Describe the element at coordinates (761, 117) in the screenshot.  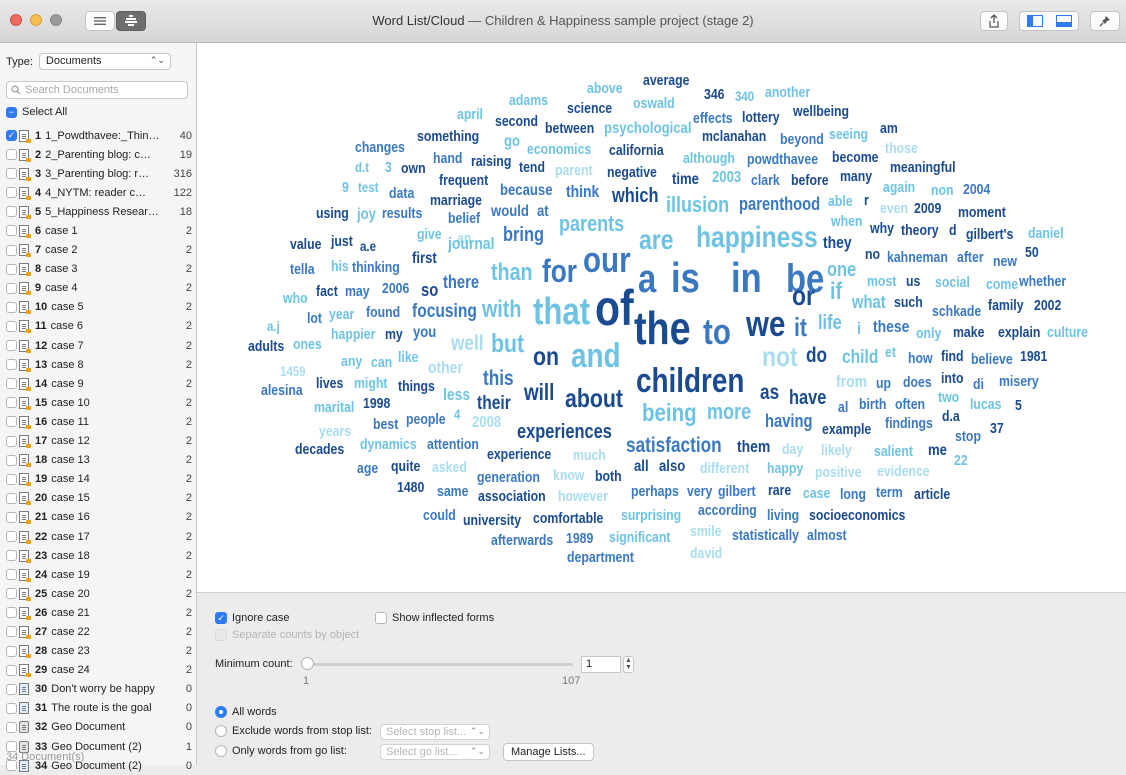
I see `cloud-word: lottery` at that location.